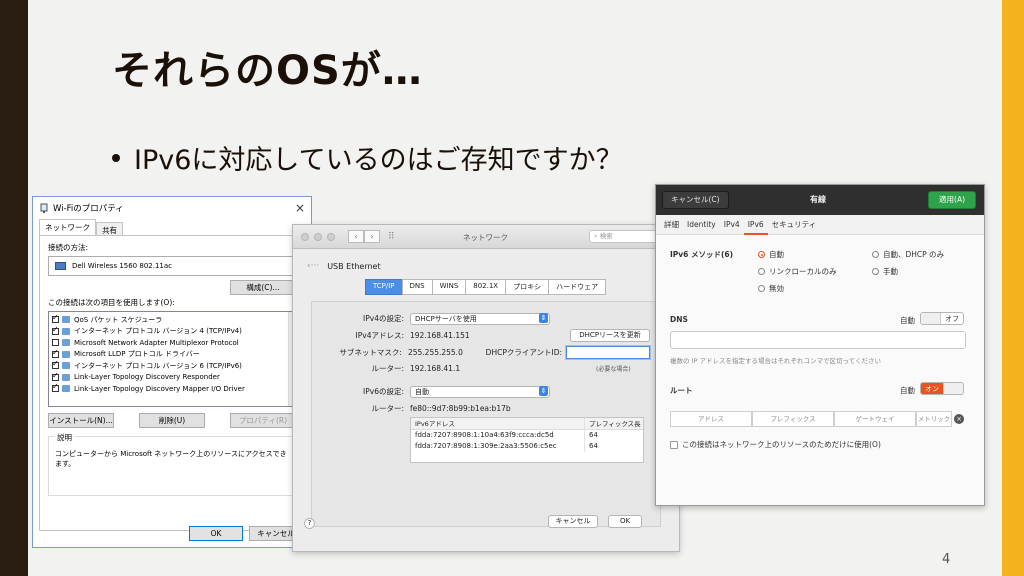 The height and width of the screenshot is (576, 1024). What do you see at coordinates (794, 225) in the screenshot?
I see `tab-security: セキュリティ` at bounding box center [794, 225].